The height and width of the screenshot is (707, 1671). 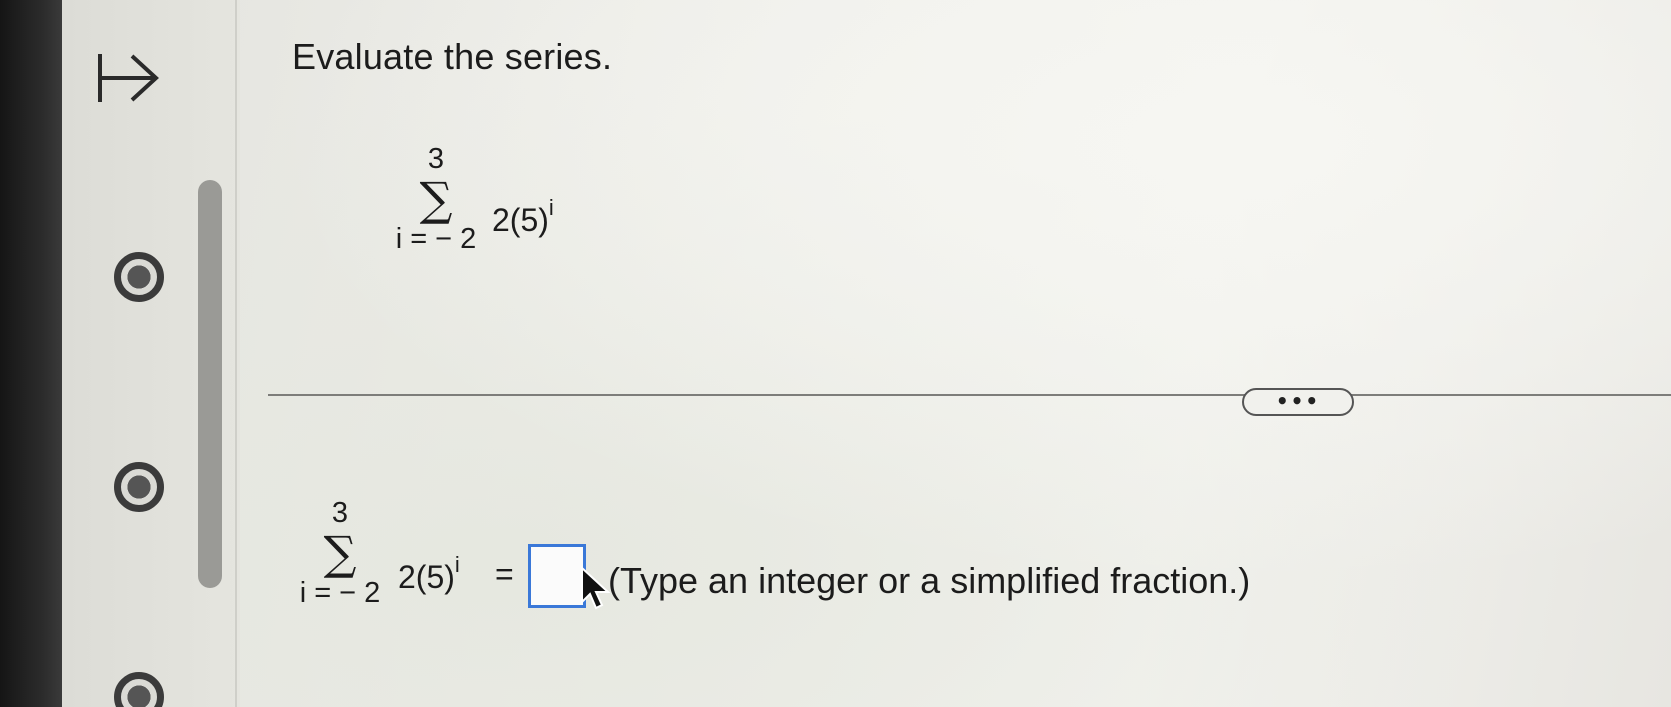 I want to click on arrow-right-to-bar-icon, so click(x=129, y=77).